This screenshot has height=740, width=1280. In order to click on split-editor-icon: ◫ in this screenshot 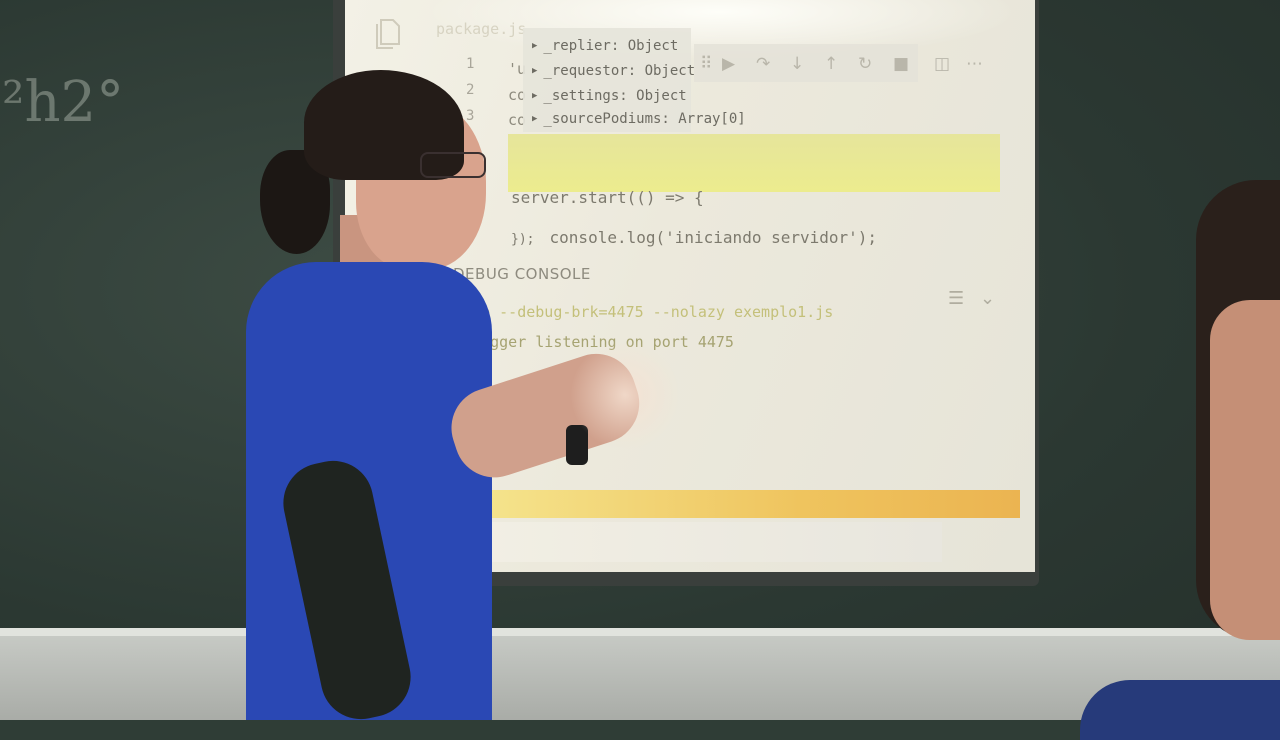, I will do `click(942, 64)`.